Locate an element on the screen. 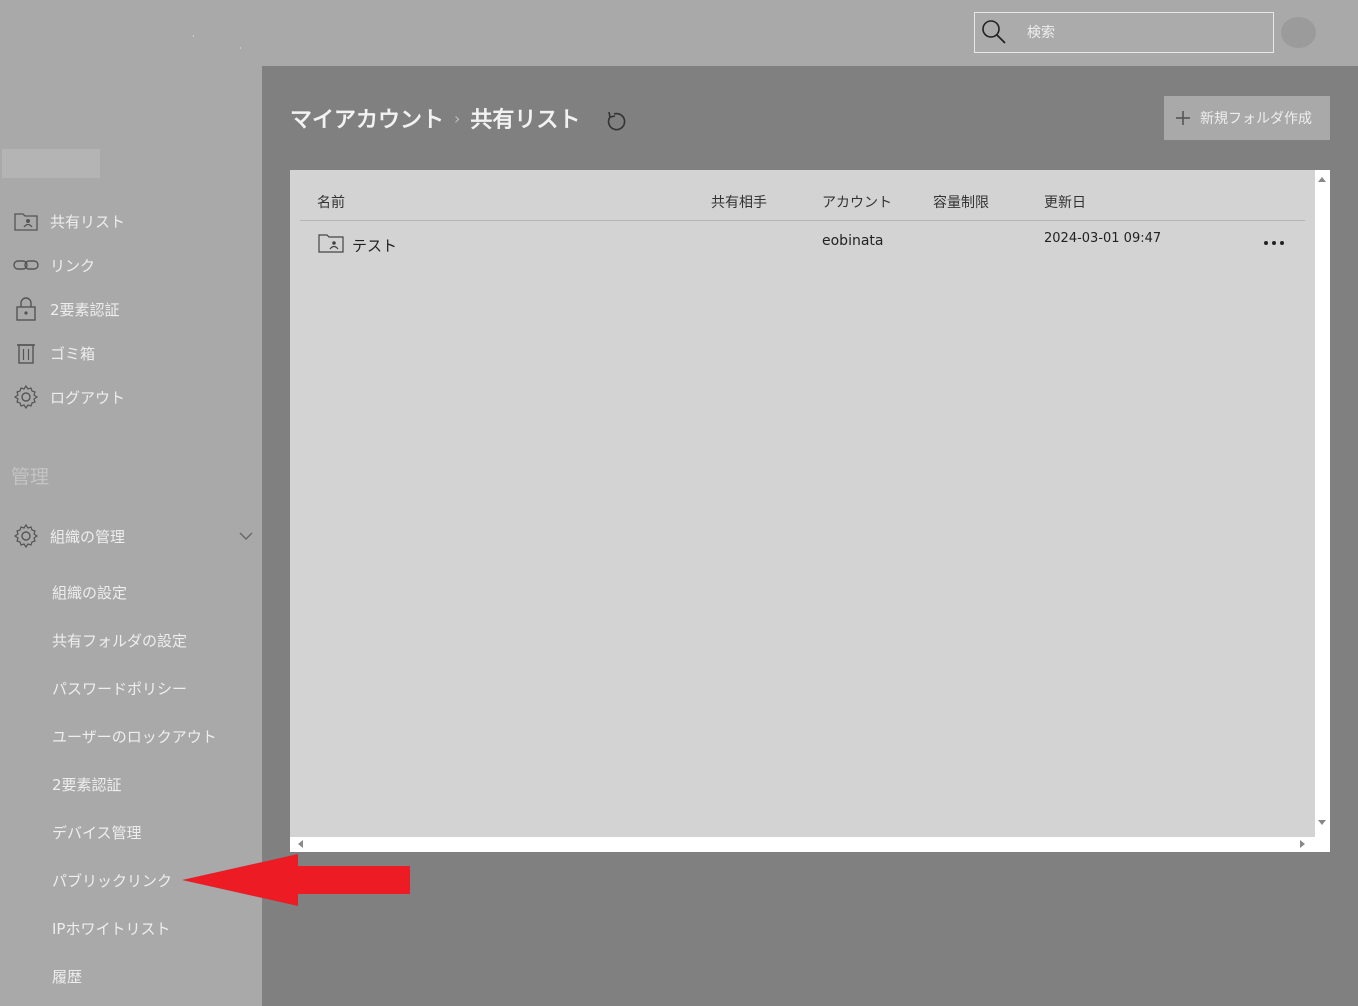  breadcrumb: マイアカウント › 共有リスト is located at coordinates (459, 118).